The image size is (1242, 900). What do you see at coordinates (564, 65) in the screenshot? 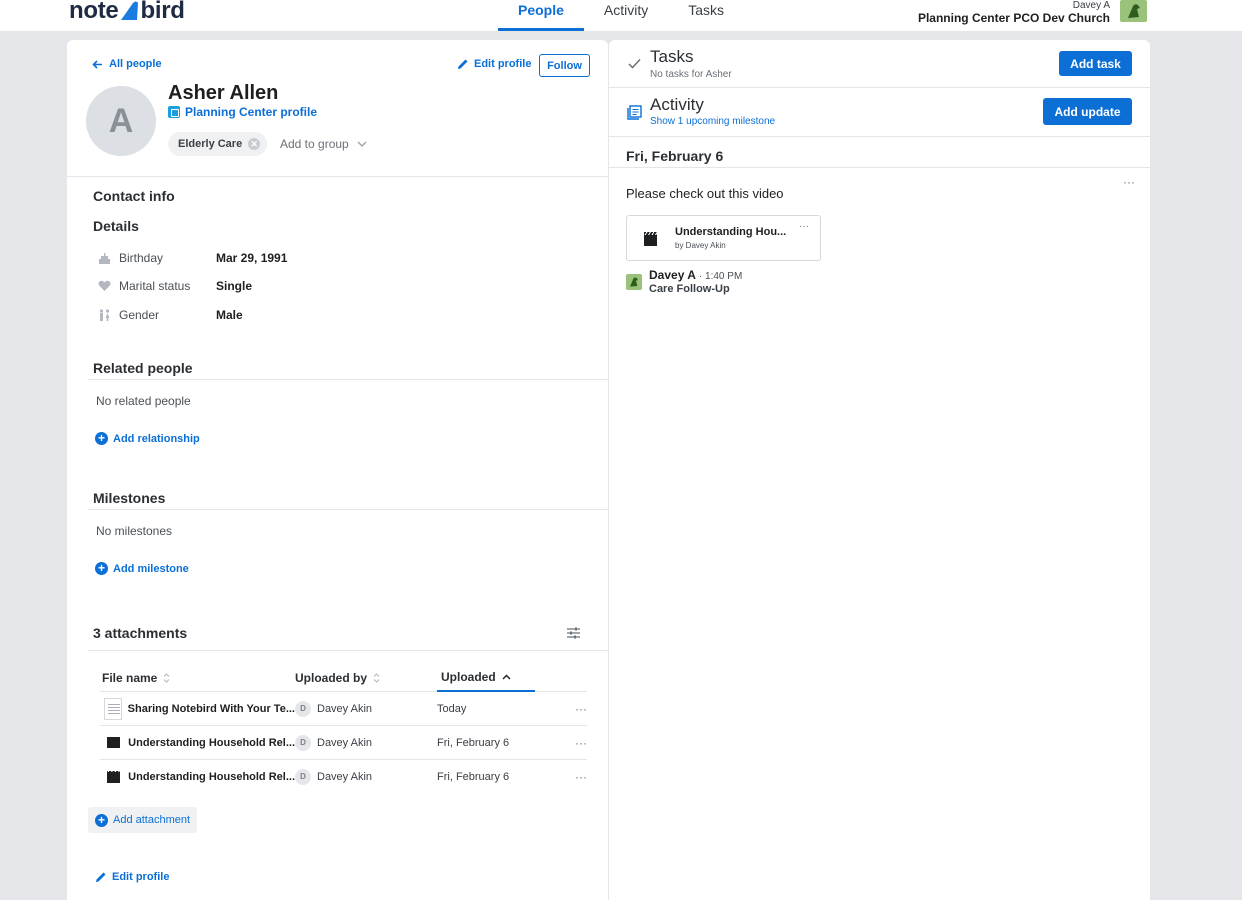
I see `follow-button: Follow` at bounding box center [564, 65].